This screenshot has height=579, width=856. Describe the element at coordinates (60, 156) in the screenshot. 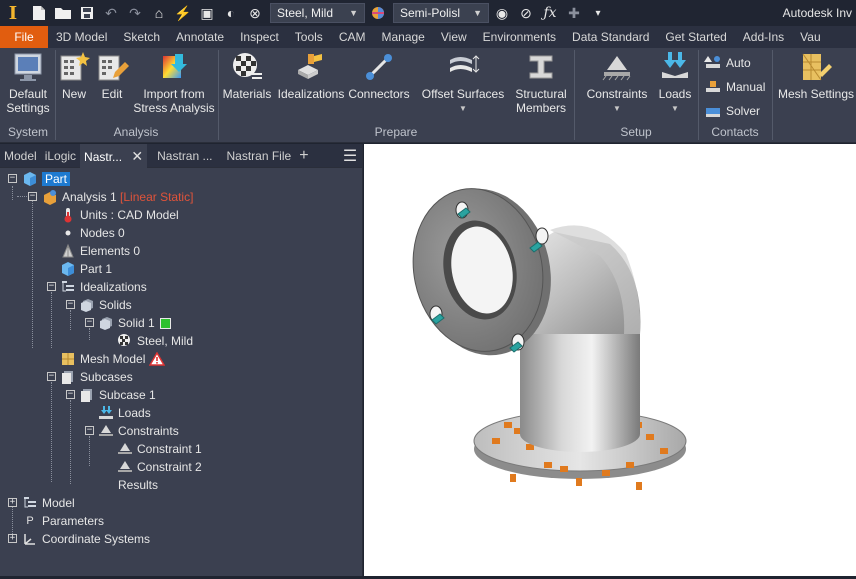

I see `browser-tab-ilogic: iLogic` at that location.